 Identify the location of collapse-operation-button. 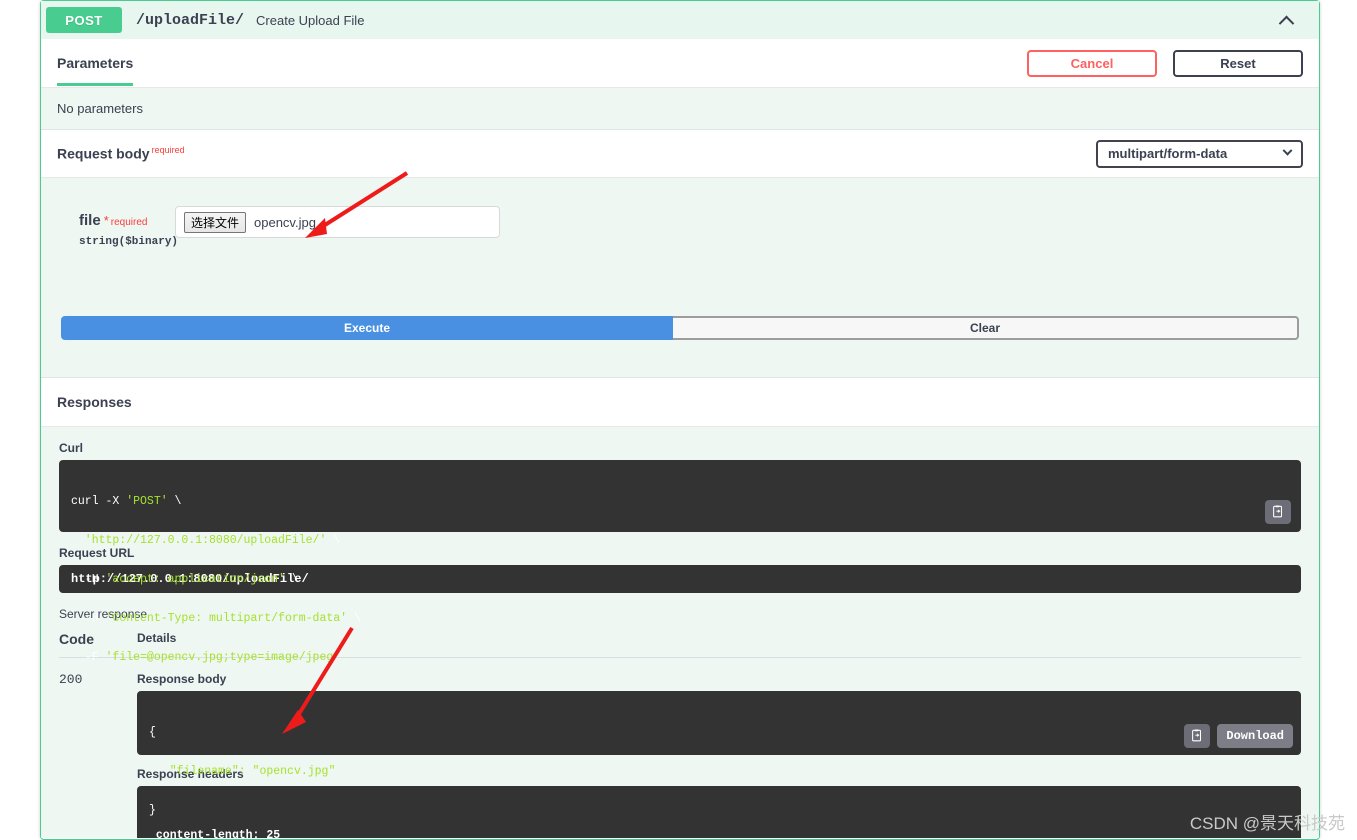
(1286, 20).